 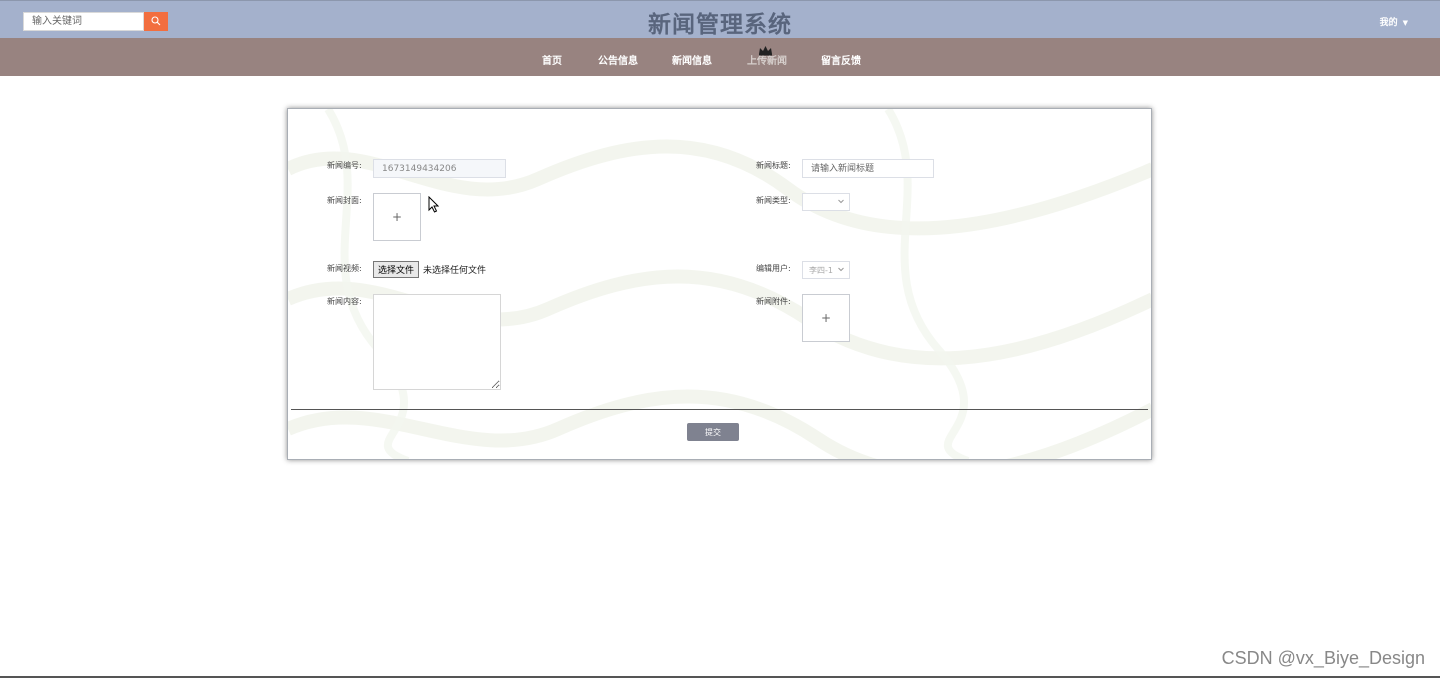 I want to click on content-textarea, so click(x=437, y=342).